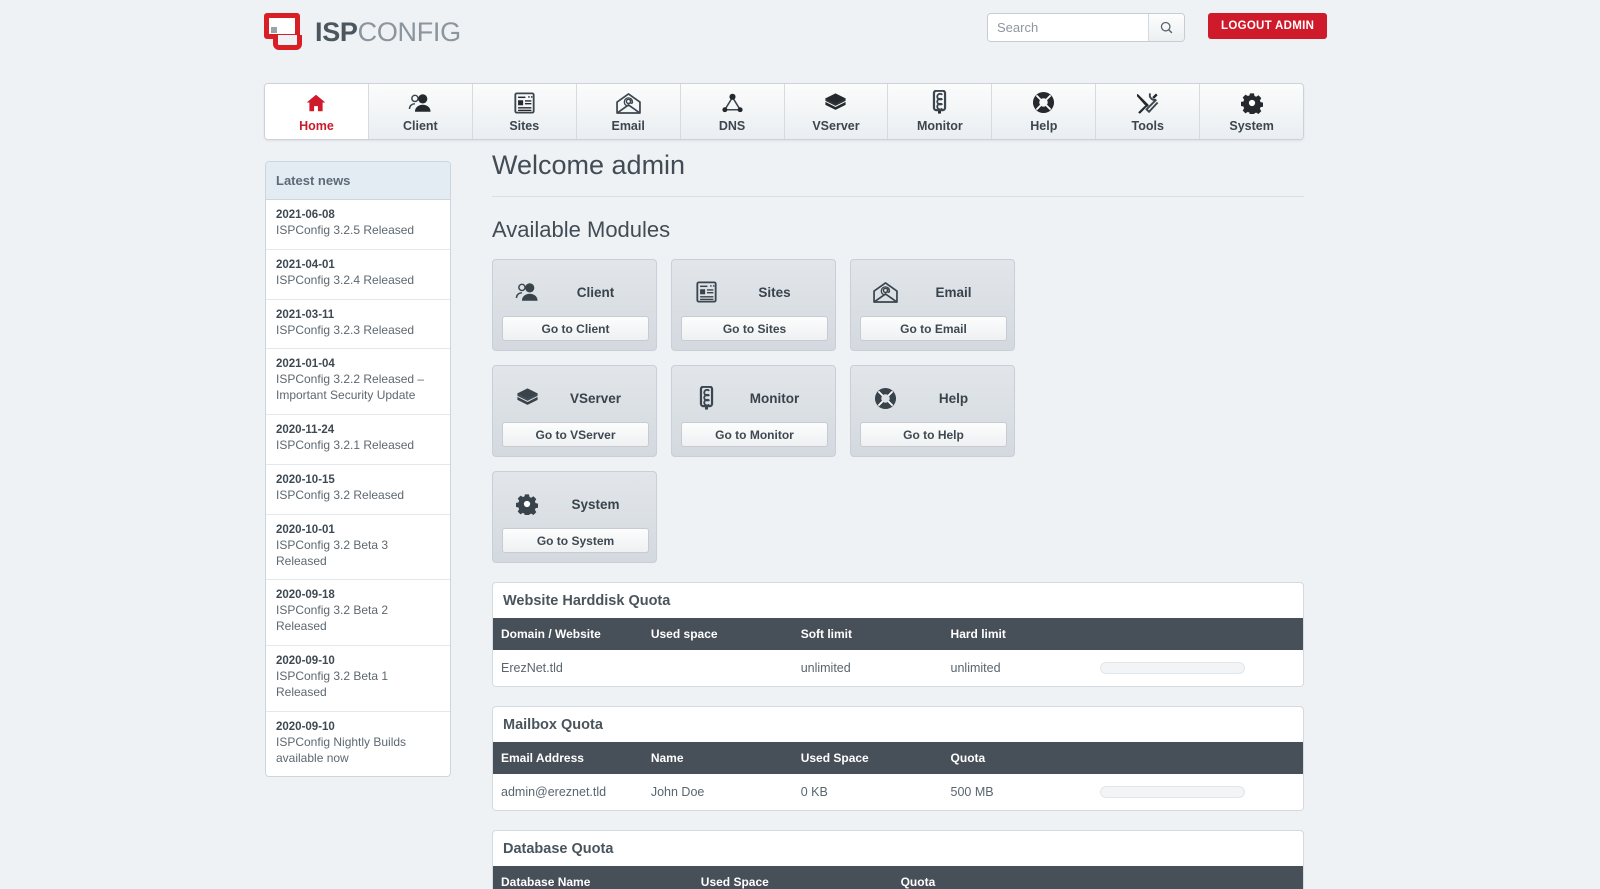 The width and height of the screenshot is (1600, 889). I want to click on news-item: 2020-10-15 ISPConfig 3.2 Released, so click(358, 490).